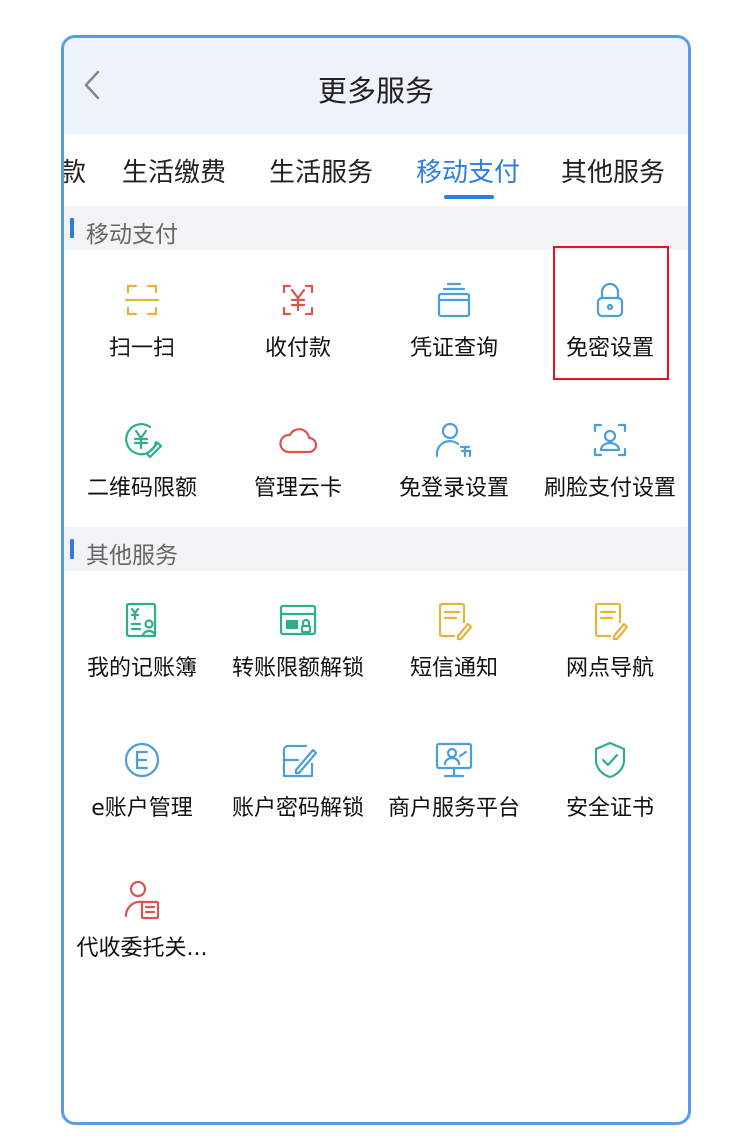 This screenshot has width=750, height=1147. I want to click on page-title: 更多服务, so click(375, 91).